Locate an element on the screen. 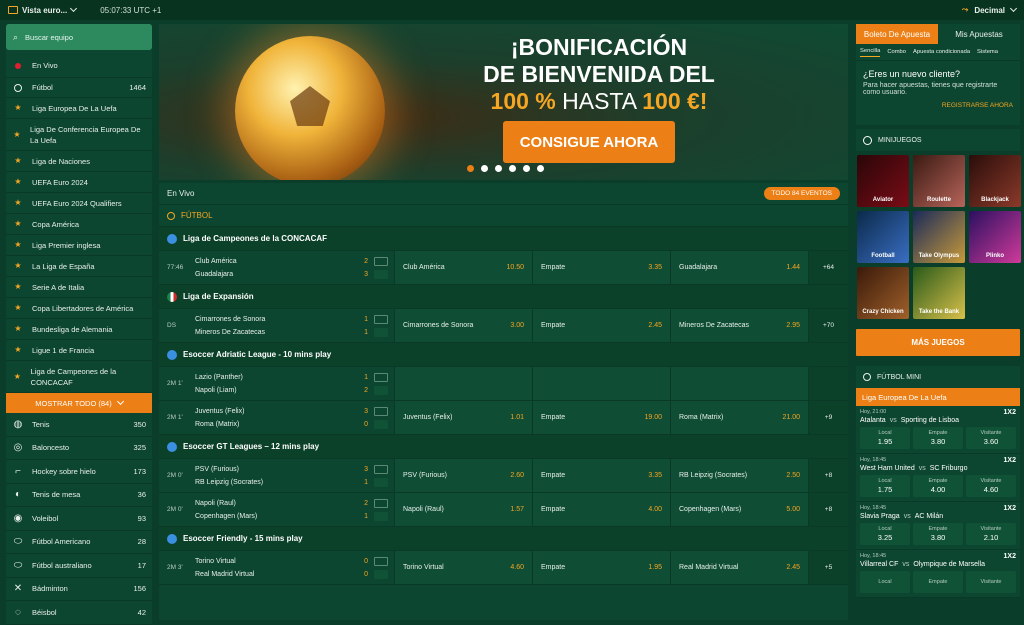  sidebar-item-sport: ◌ Béisbol 42 is located at coordinates (79, 613).